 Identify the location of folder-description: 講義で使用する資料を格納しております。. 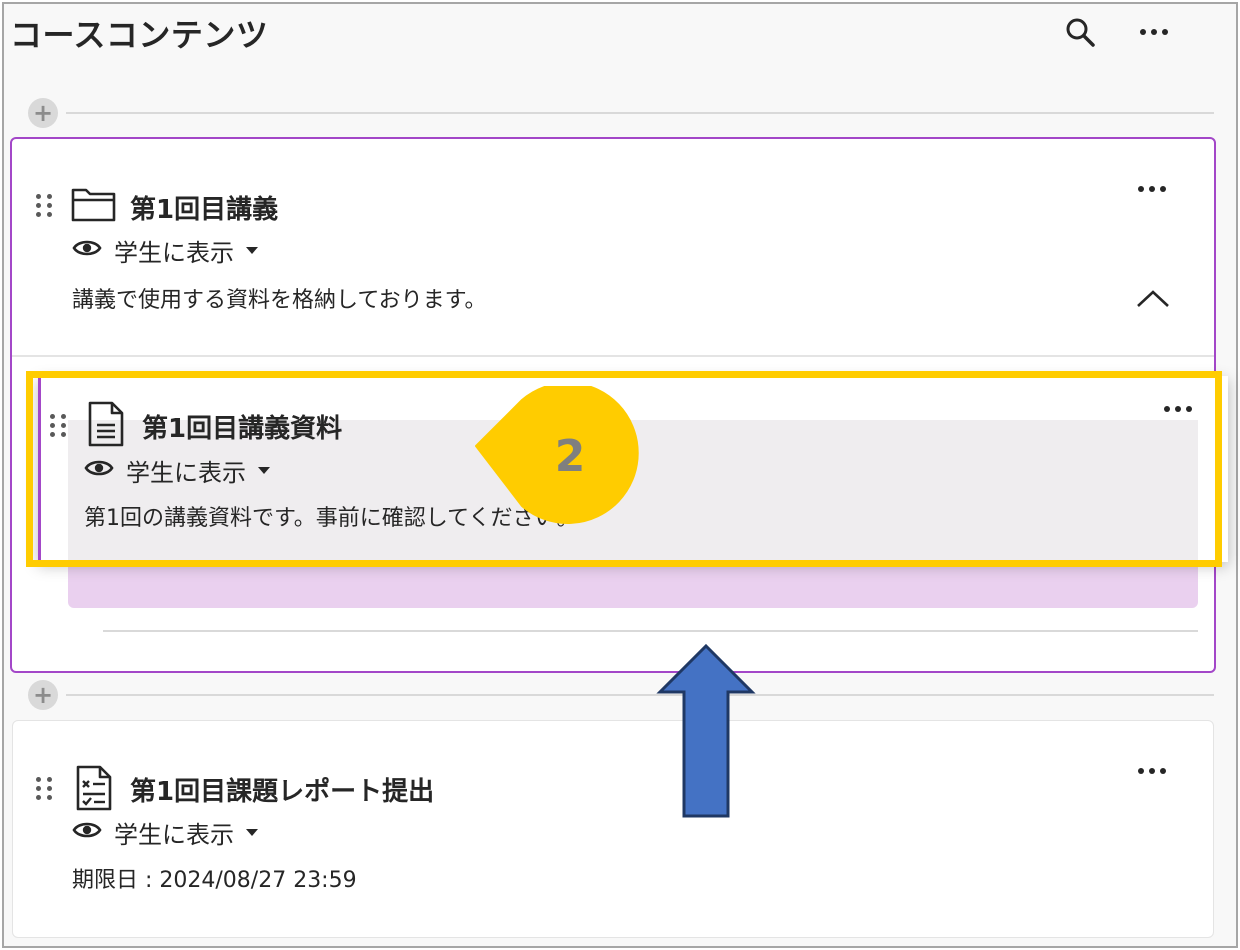
(279, 300).